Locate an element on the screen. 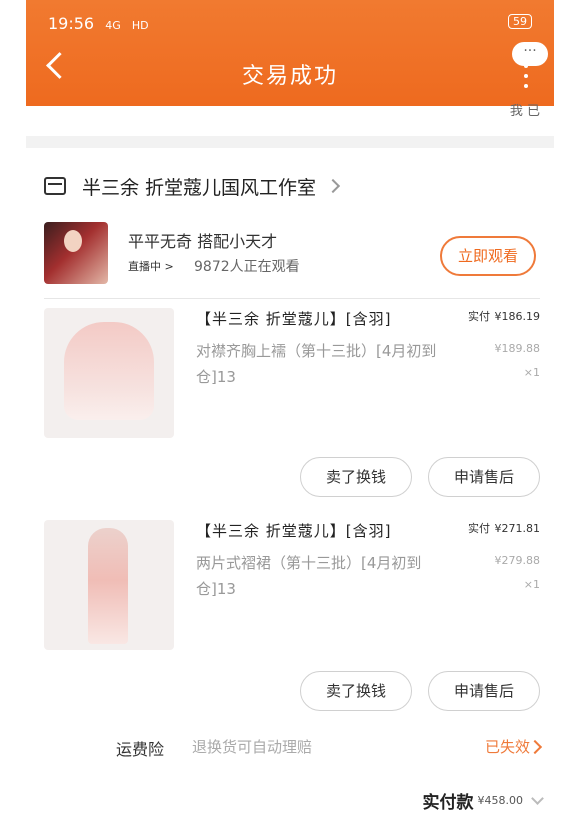  live-viewers: 9872人正在观看 is located at coordinates (247, 267).